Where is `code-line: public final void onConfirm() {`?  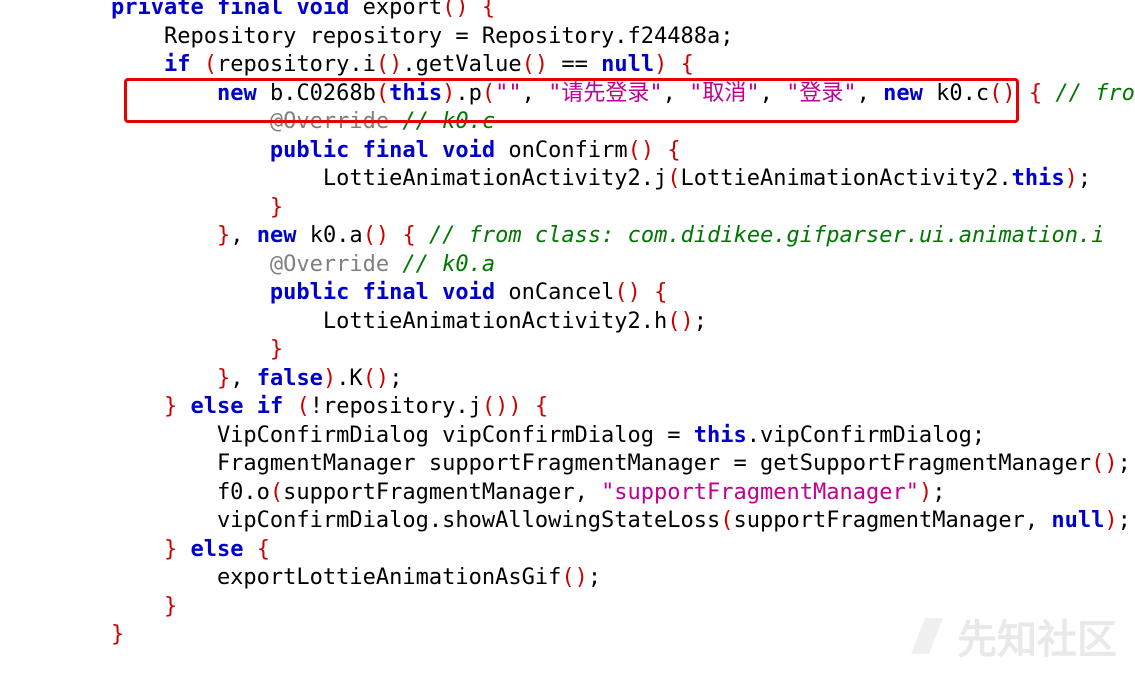 code-line: public final void onConfirm() { is located at coordinates (596, 151).